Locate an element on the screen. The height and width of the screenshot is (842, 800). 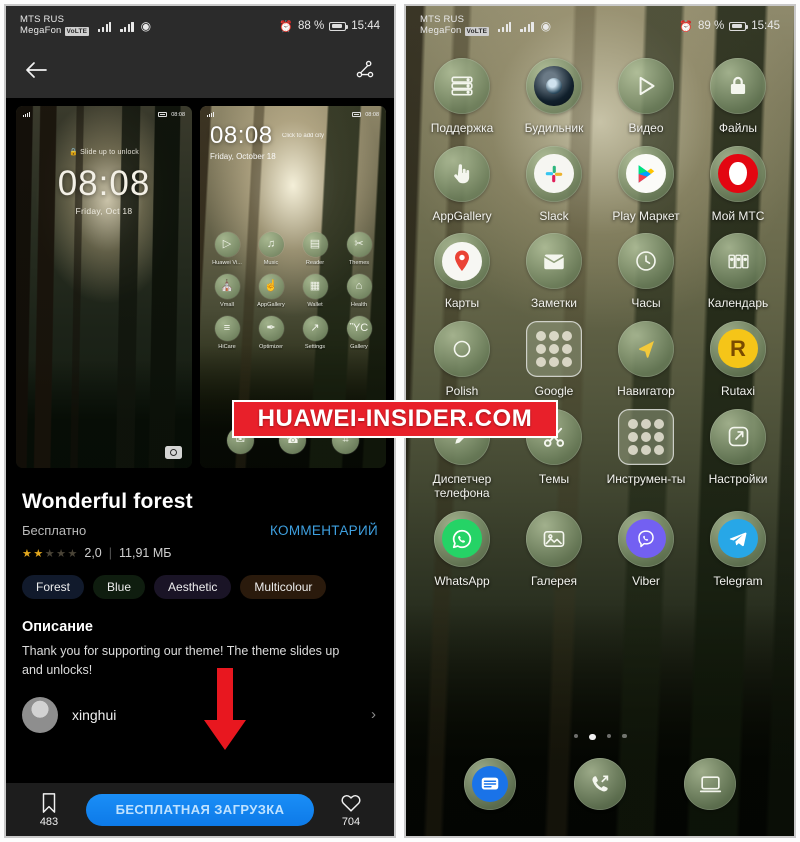
mini-app-wallet-icon: ▦ Wallet is located at coordinates (315, 291).